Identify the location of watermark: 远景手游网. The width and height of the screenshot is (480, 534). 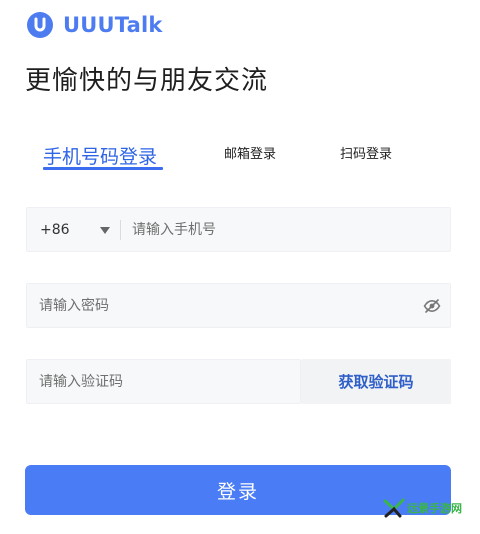
(422, 508).